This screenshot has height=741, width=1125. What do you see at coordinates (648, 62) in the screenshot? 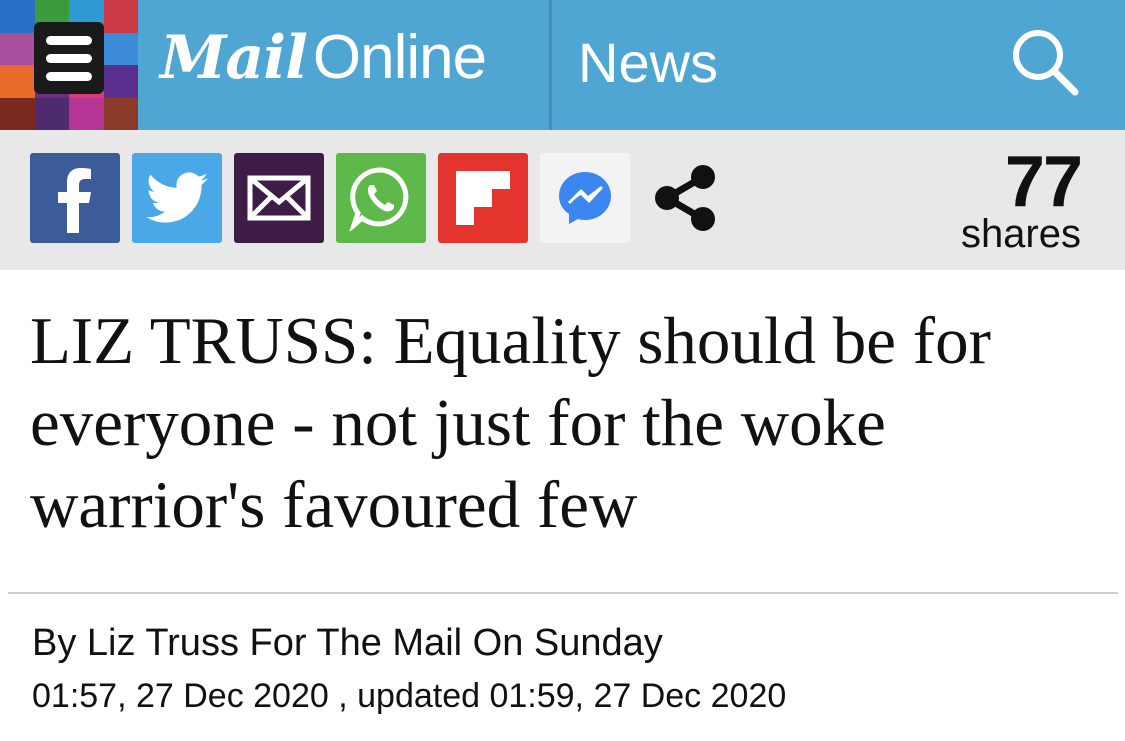
I see `section-link-news: News` at bounding box center [648, 62].